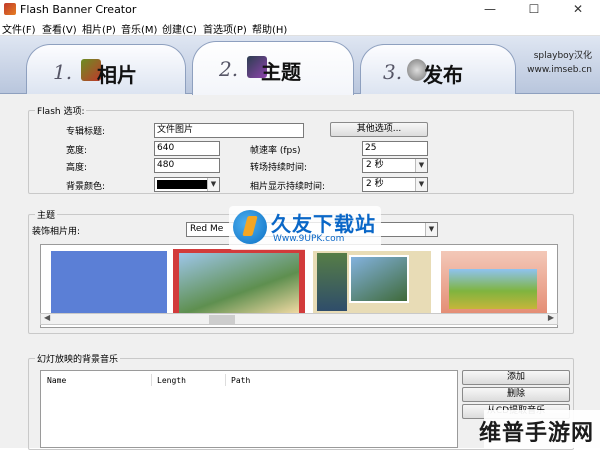 The image size is (600, 450). Describe the element at coordinates (63, 72) in the screenshot. I see `tab-number: 1.` at that location.